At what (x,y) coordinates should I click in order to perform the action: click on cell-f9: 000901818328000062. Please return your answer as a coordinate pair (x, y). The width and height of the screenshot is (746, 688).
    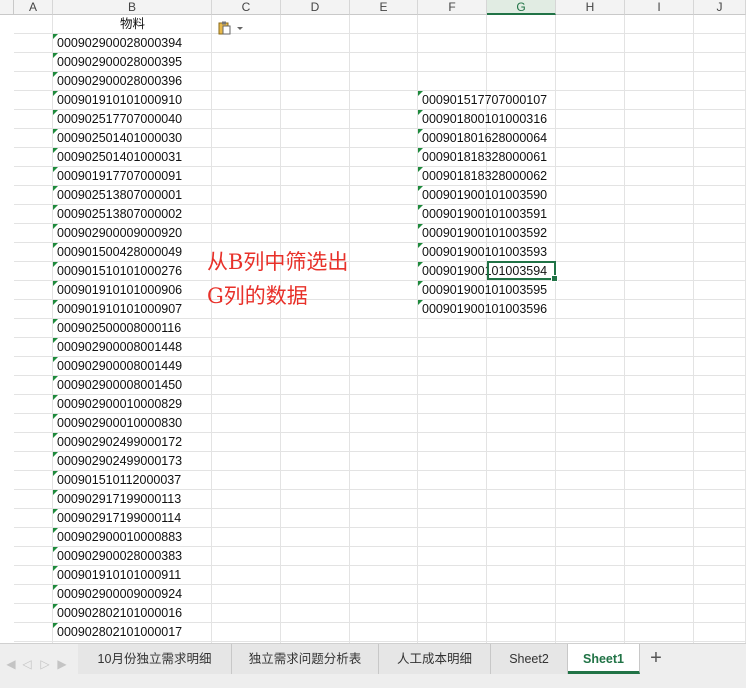
    Looking at the image, I should click on (498, 176).